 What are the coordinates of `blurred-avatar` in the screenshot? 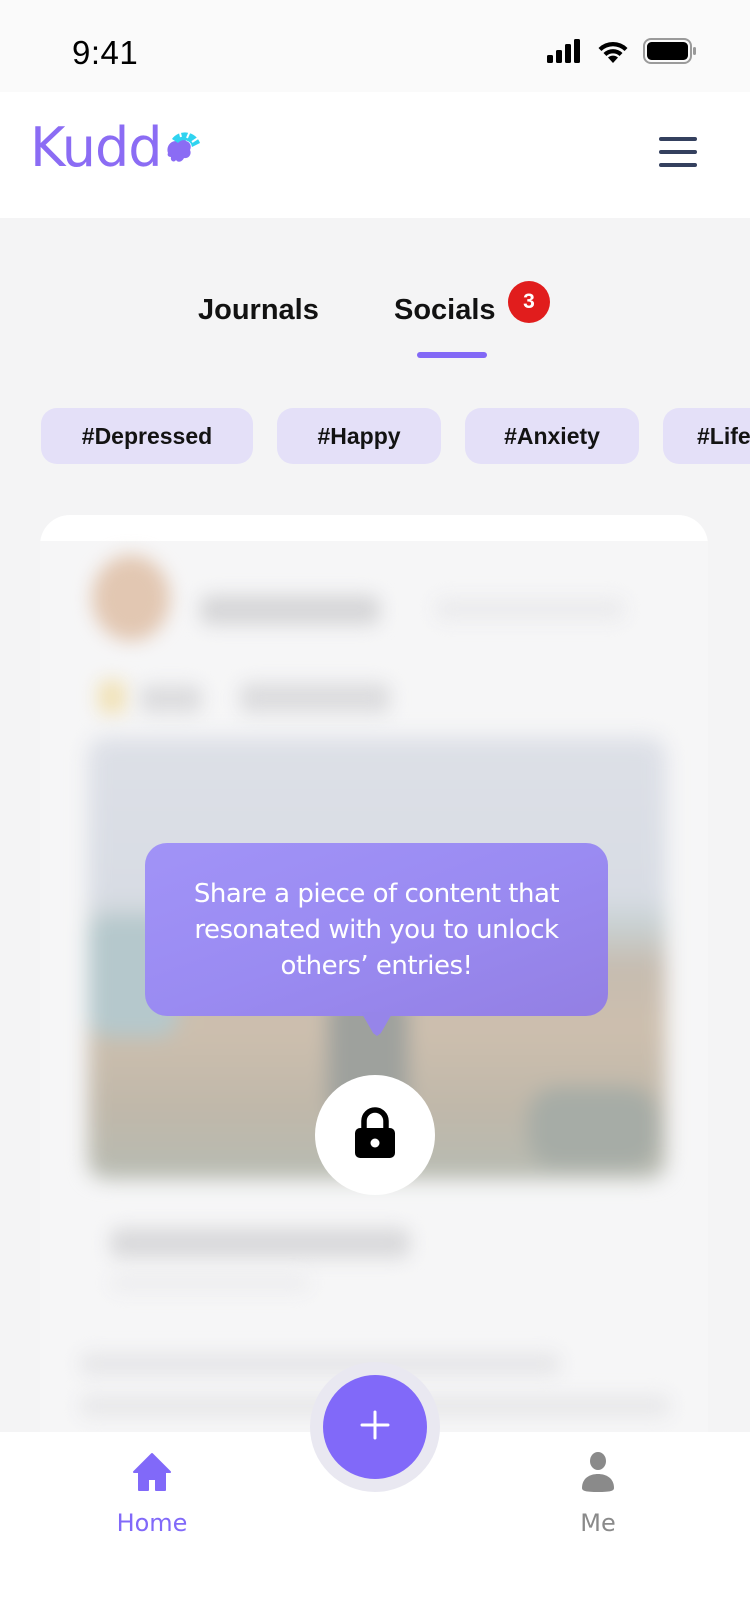 It's located at (131, 598).